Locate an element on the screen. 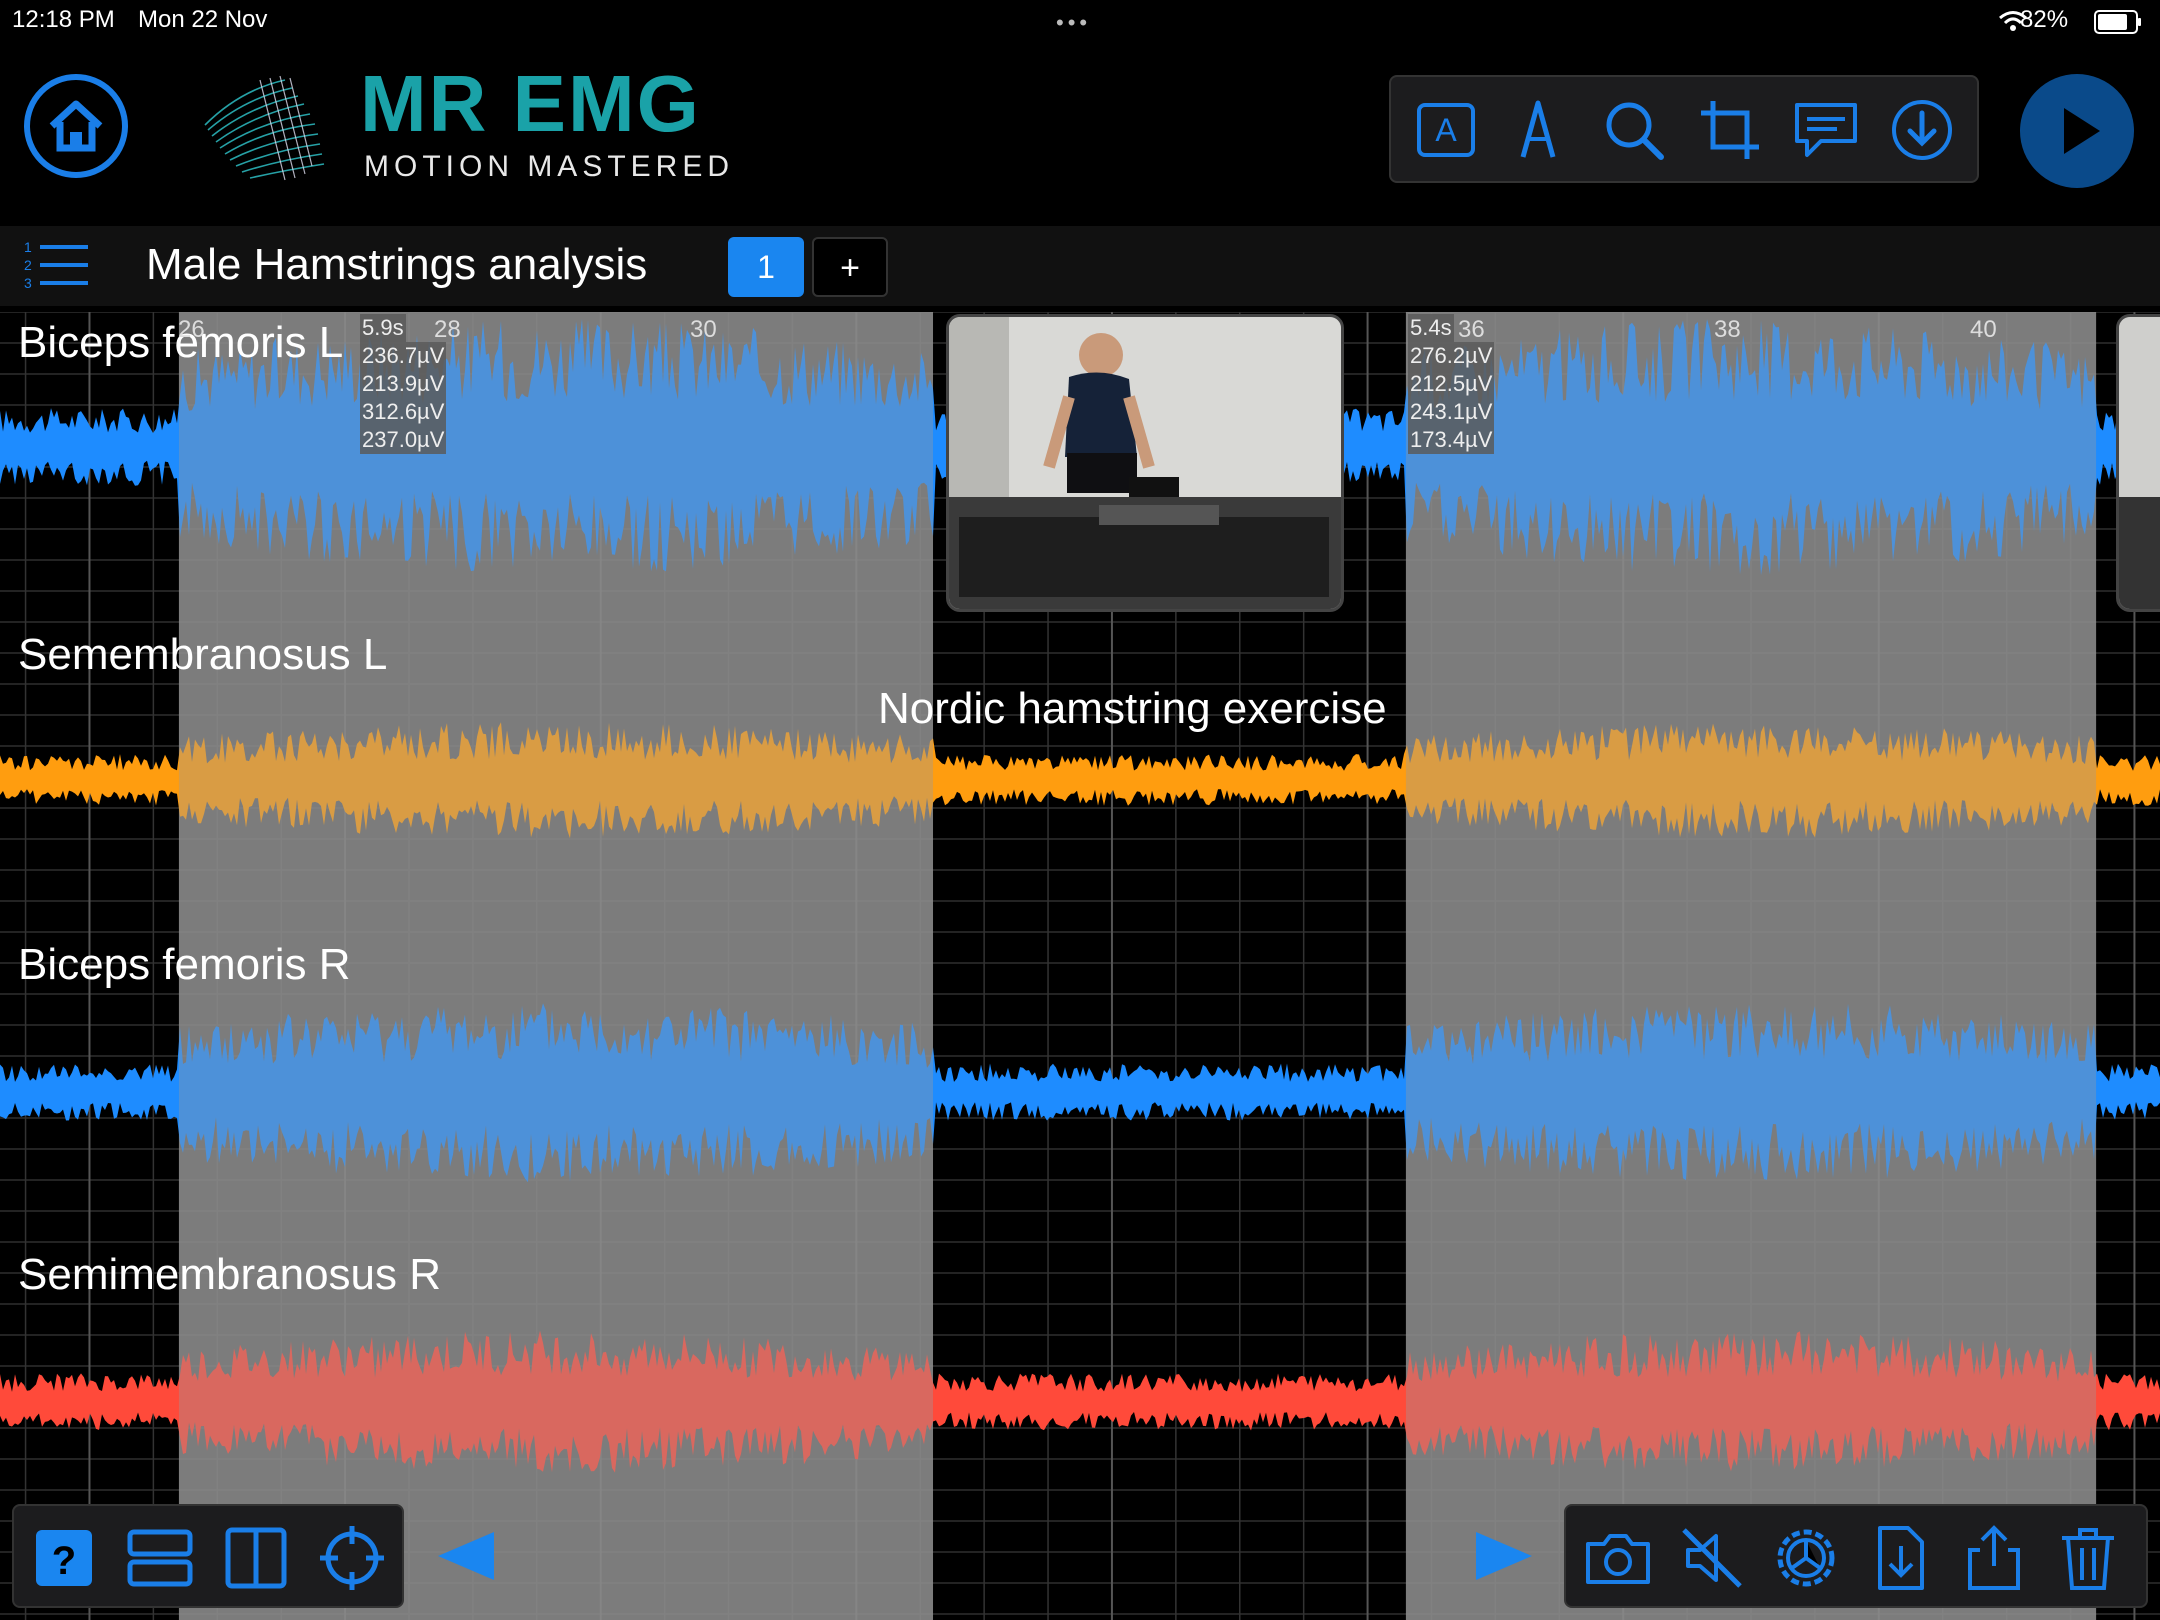  view-toolbar: ? is located at coordinates (208, 1556).